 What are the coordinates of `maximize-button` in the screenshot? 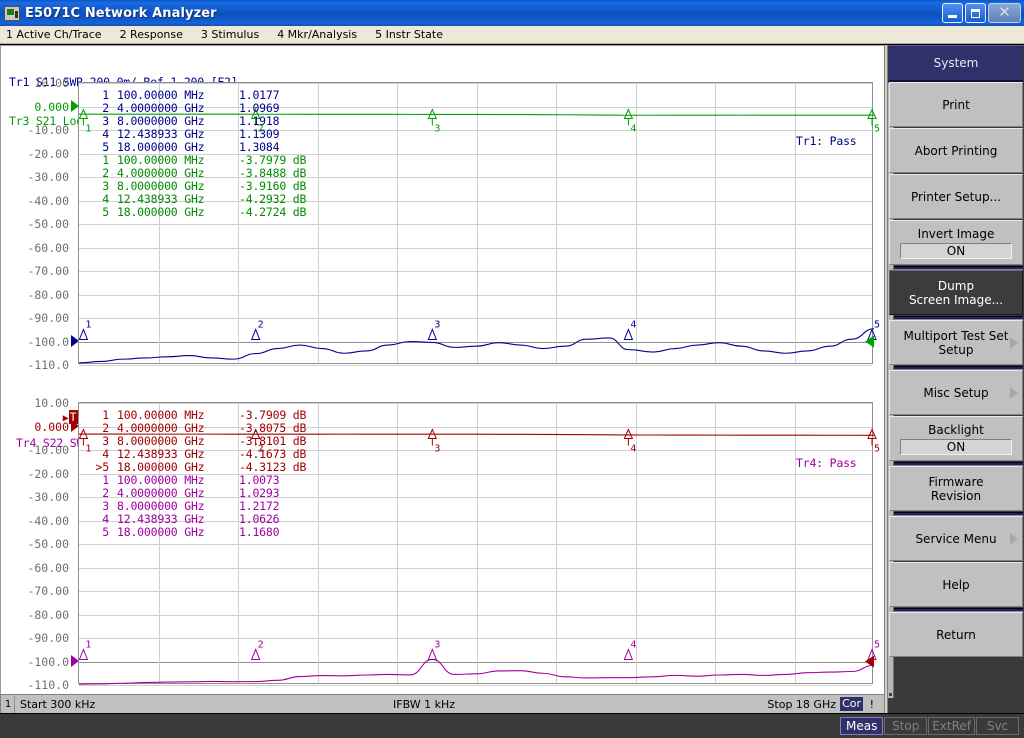 It's located at (975, 13).